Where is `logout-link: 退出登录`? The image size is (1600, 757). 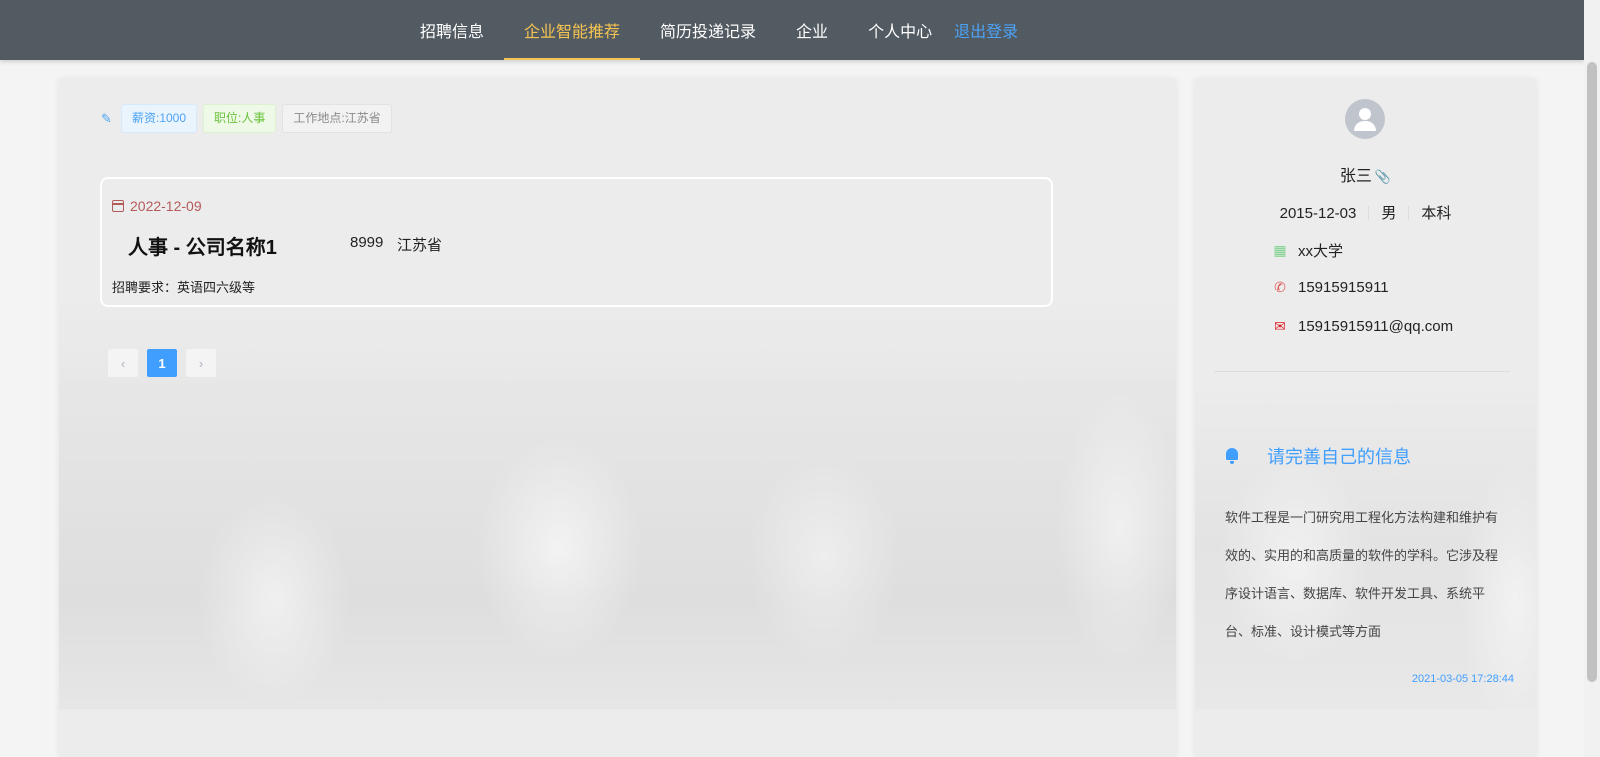
logout-link: 退出登录 is located at coordinates (995, 30).